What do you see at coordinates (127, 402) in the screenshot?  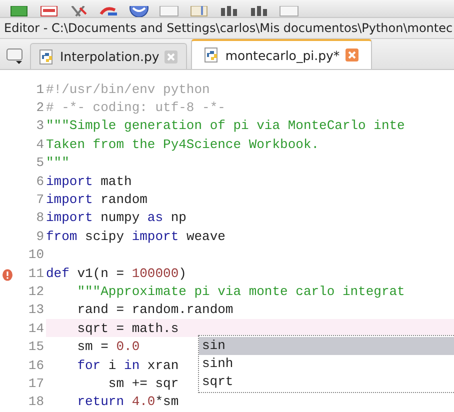 I see `code-line: return 4.0*sm` at bounding box center [127, 402].